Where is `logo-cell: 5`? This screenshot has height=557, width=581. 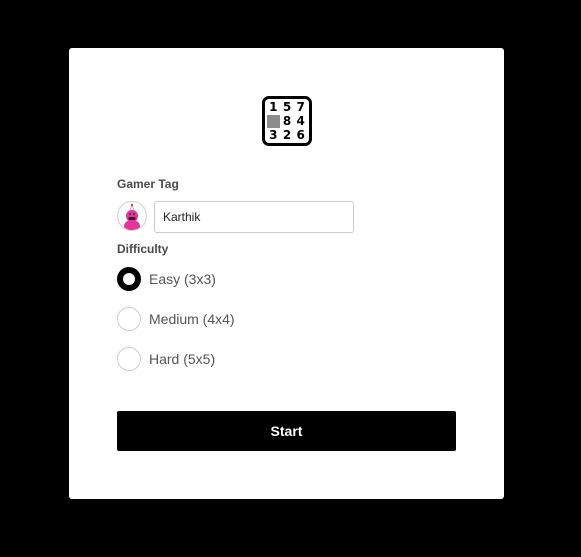
logo-cell: 5 is located at coordinates (287, 107).